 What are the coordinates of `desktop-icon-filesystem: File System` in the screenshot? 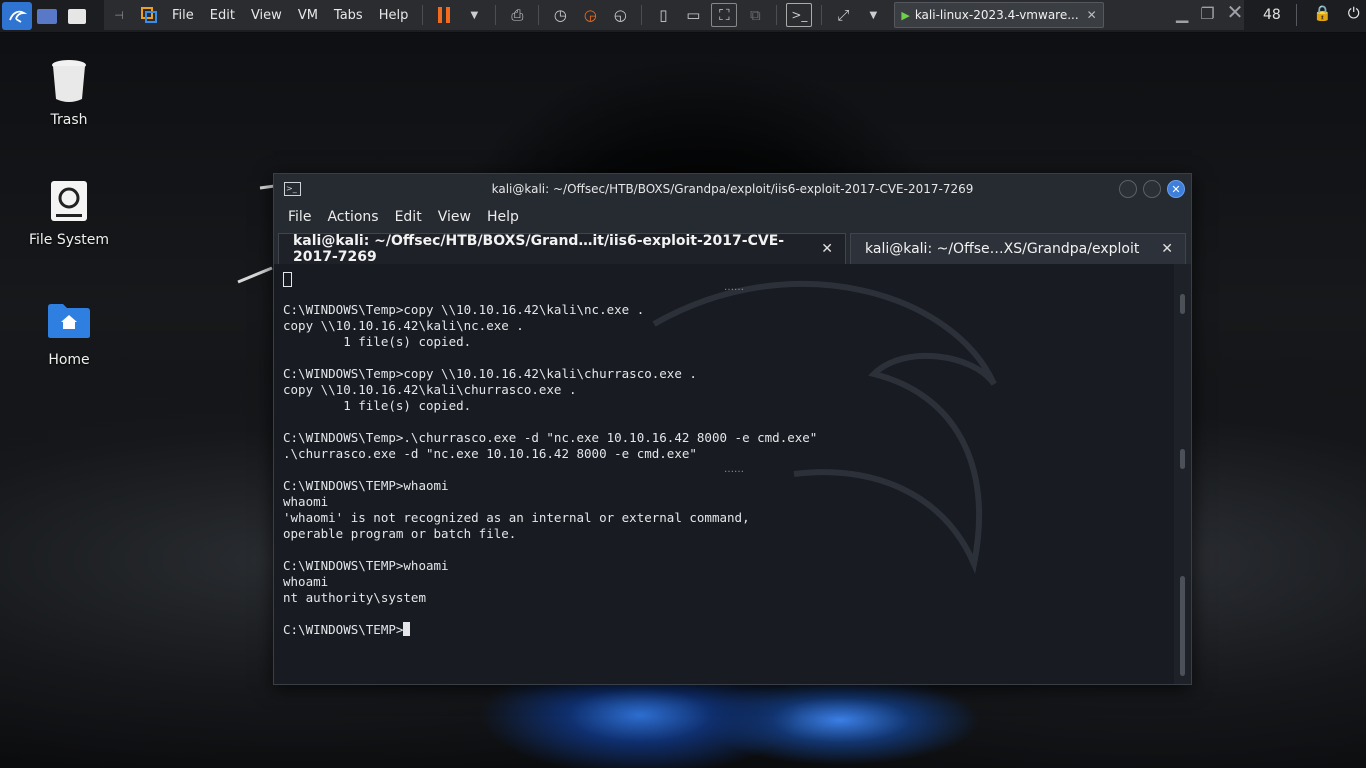 It's located at (69, 213).